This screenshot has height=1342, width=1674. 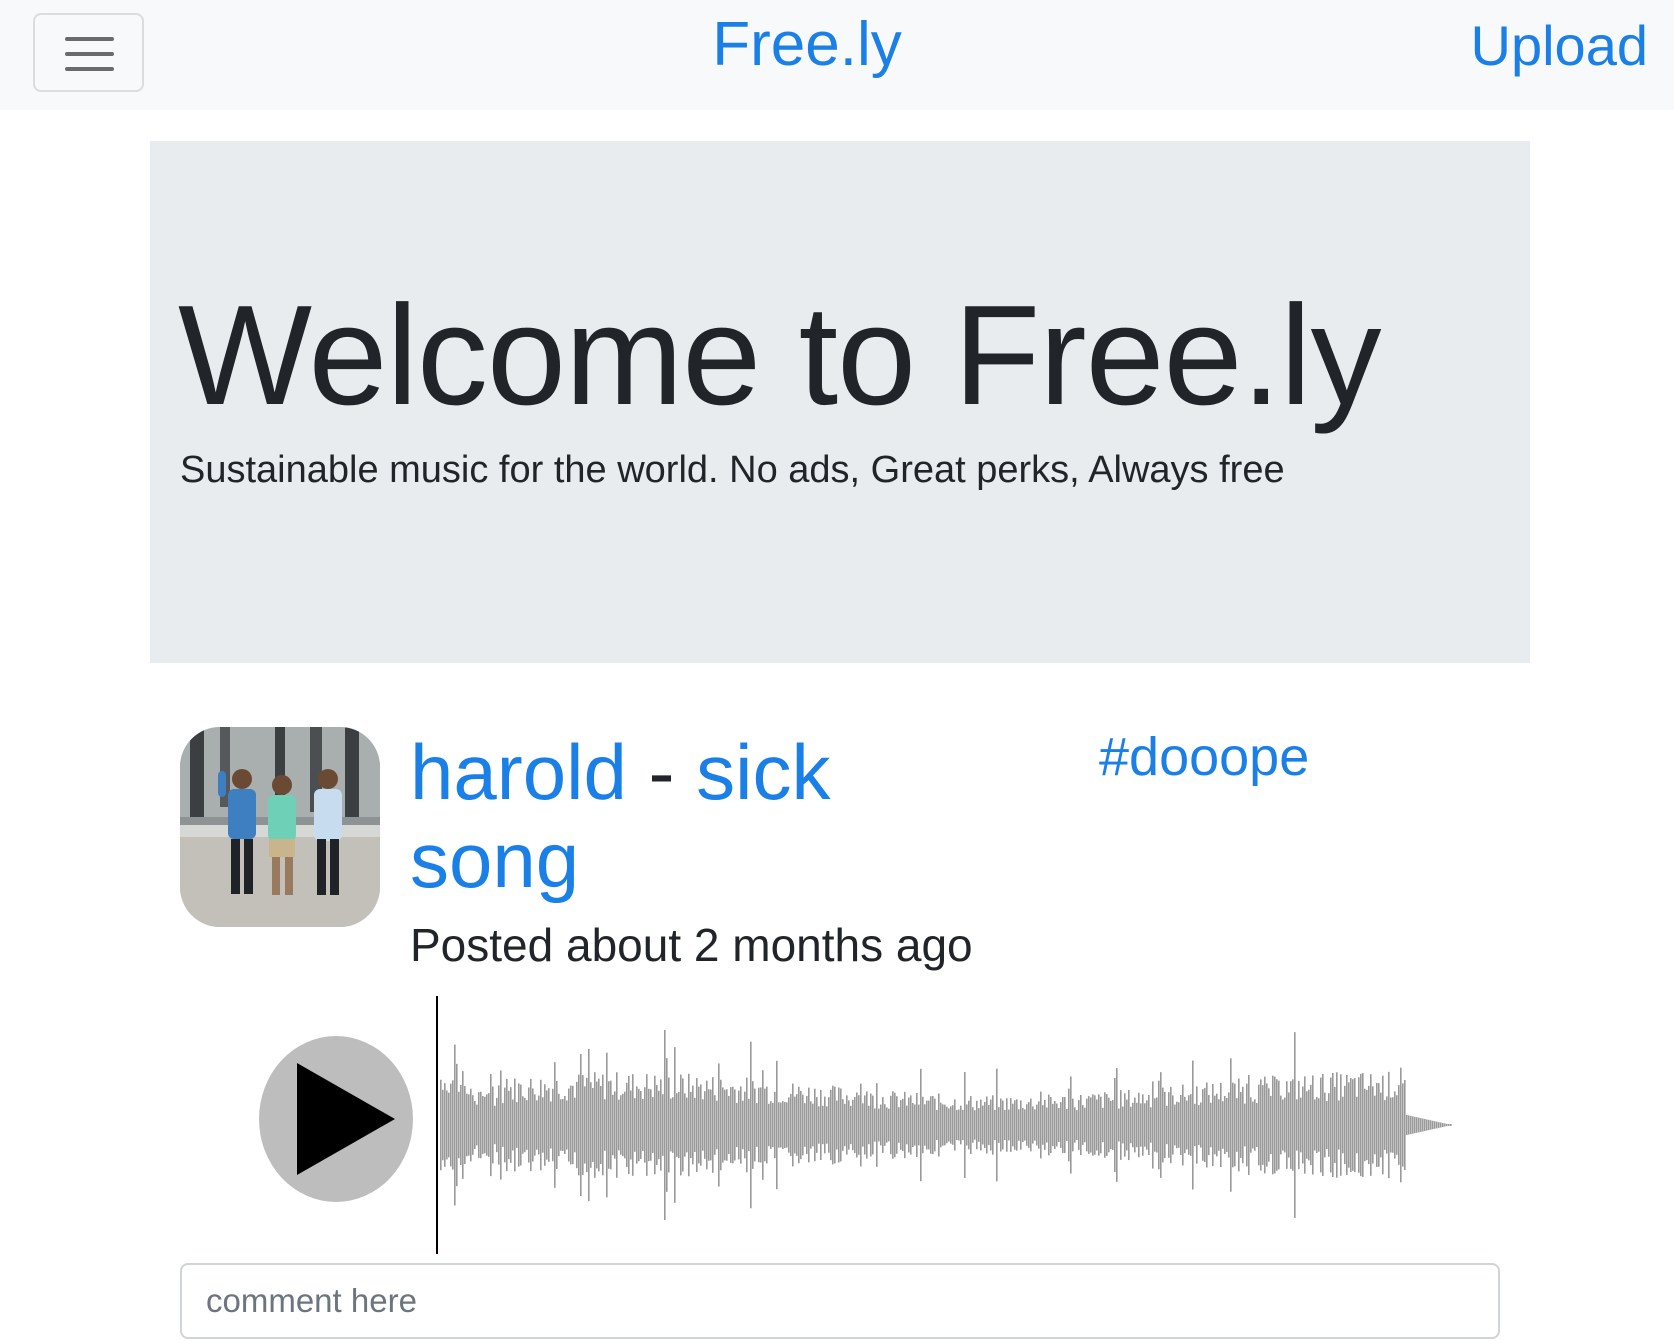 I want to click on group-photo-avatar, so click(x=280, y=827).